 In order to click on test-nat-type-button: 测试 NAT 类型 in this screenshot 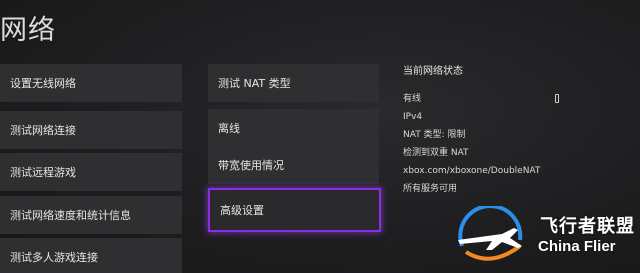, I will do `click(293, 83)`.